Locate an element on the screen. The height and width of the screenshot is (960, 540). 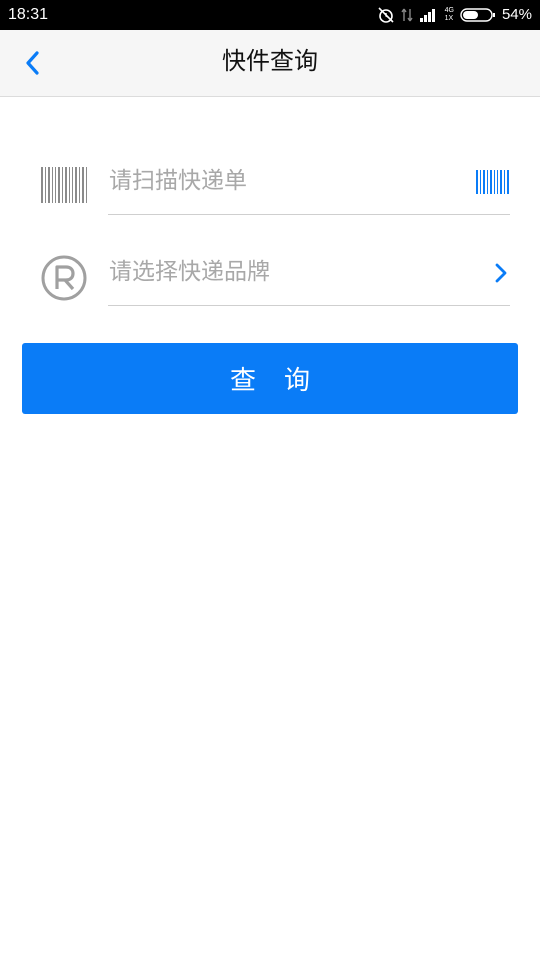
battery-icon is located at coordinates (477, 15).